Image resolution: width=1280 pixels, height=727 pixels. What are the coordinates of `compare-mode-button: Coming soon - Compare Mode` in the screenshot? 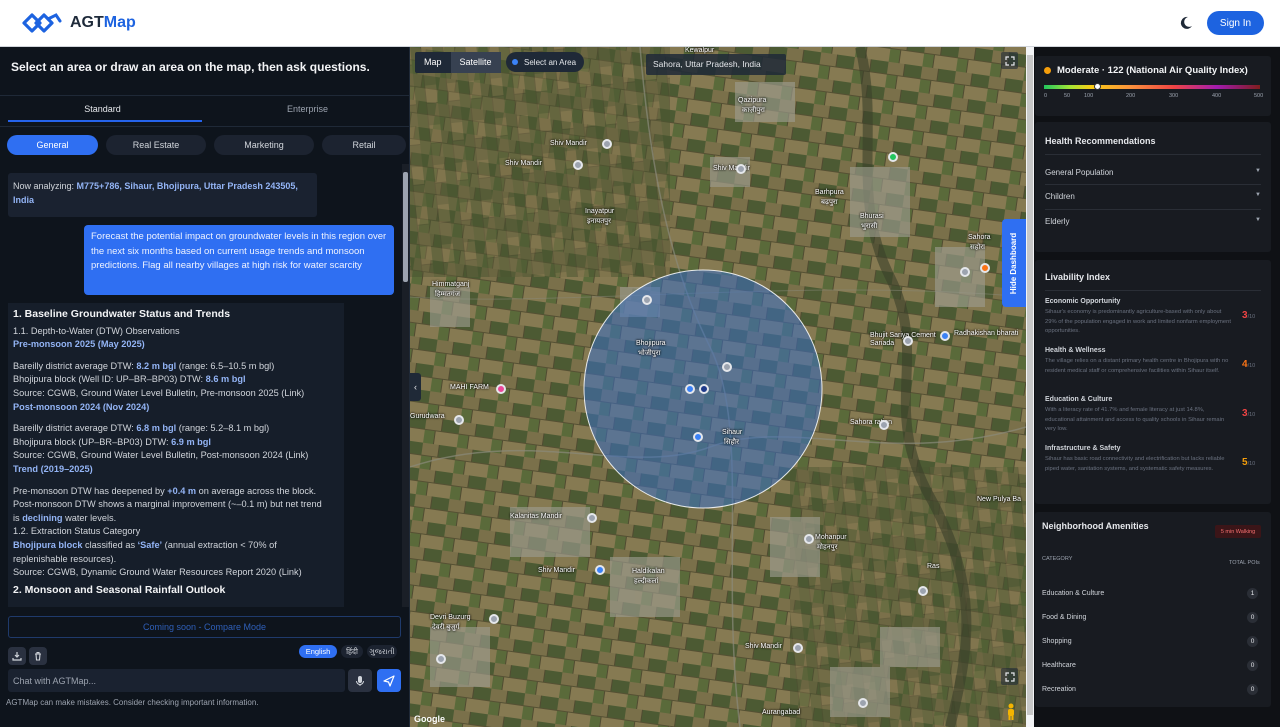 It's located at (204, 627).